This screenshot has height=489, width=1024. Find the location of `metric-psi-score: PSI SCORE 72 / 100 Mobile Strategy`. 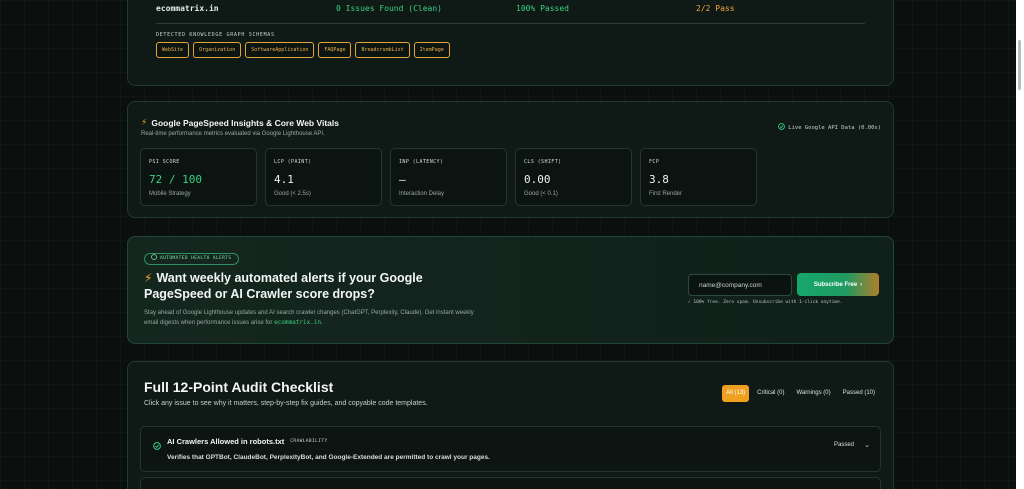

metric-psi-score: PSI SCORE 72 / 100 Mobile Strategy is located at coordinates (198, 177).